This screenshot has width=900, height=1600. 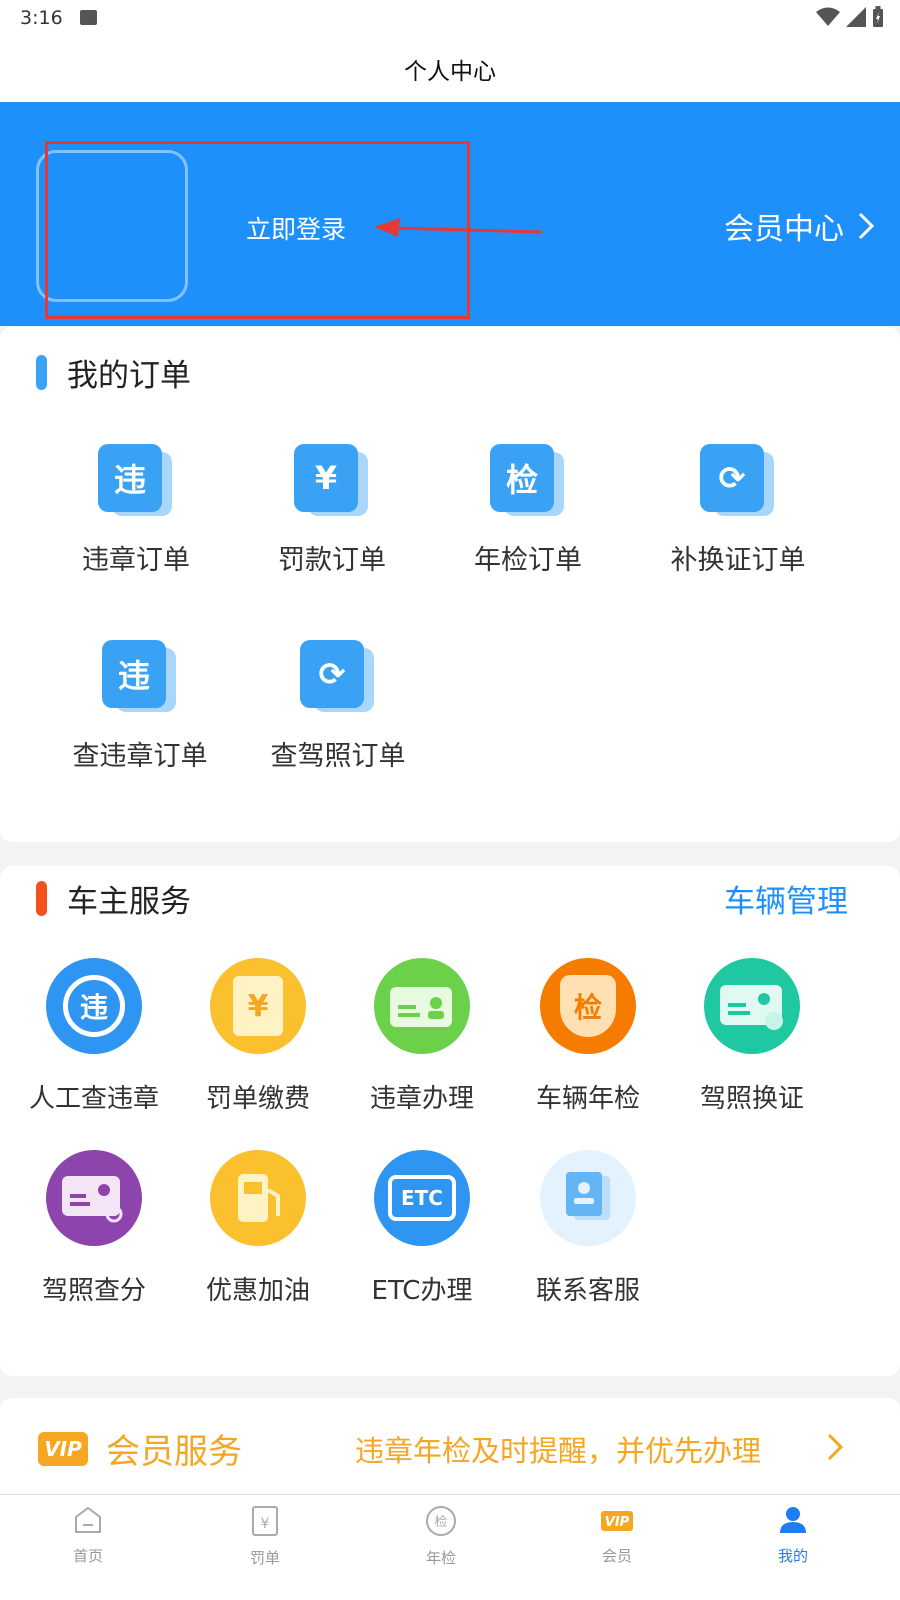 What do you see at coordinates (332, 482) in the screenshot?
I see `yen-icon: ¥` at bounding box center [332, 482].